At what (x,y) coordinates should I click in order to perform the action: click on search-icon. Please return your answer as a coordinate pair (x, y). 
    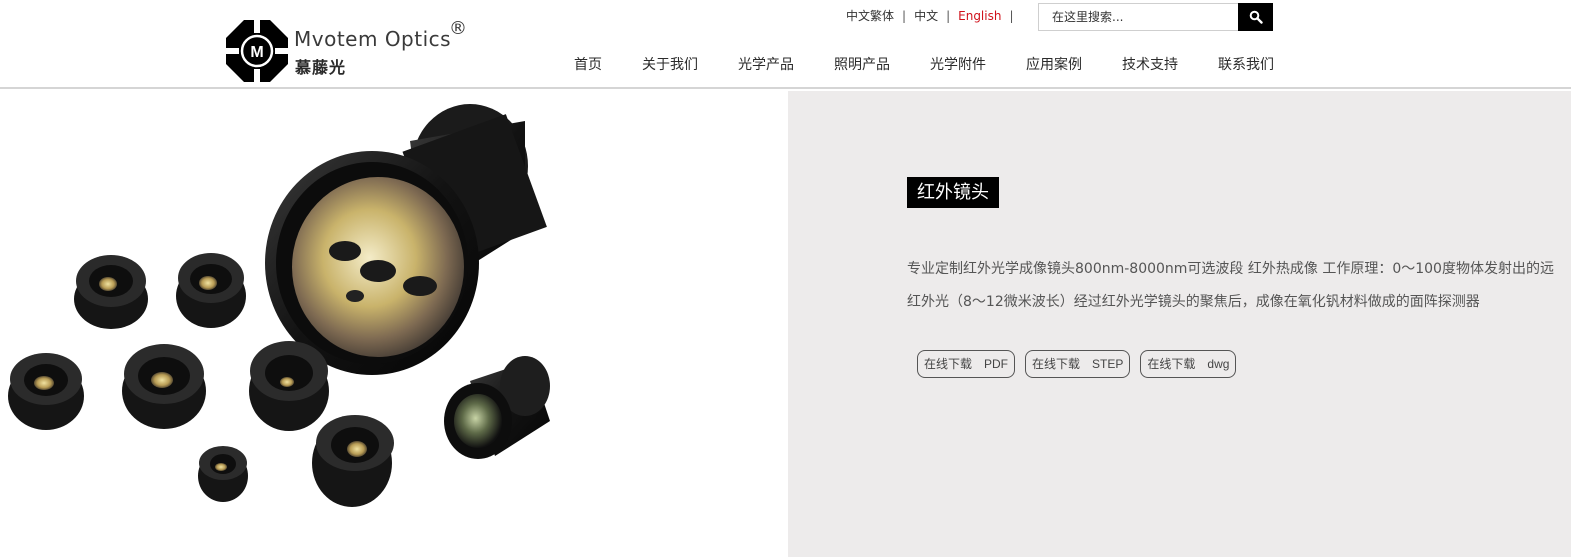
    Looking at the image, I should click on (1256, 17).